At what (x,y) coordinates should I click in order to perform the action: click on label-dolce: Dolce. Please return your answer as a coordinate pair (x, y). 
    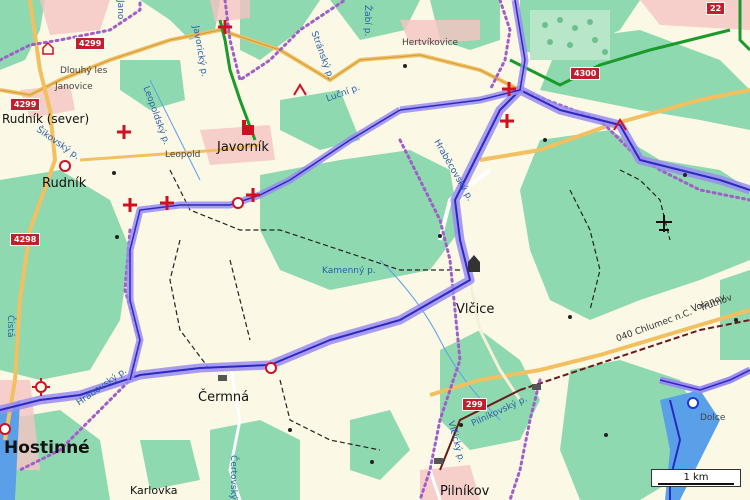
    Looking at the image, I should click on (713, 418).